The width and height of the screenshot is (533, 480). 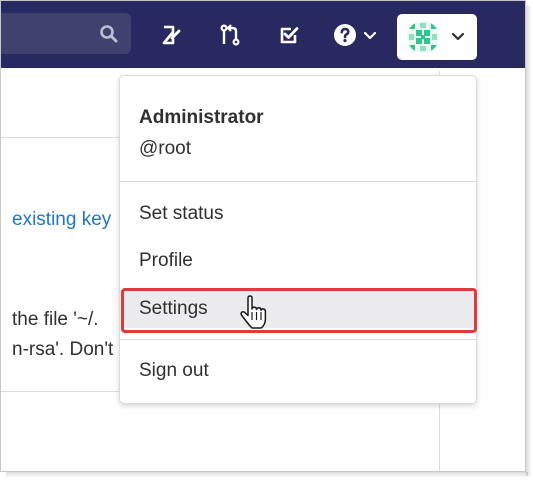 I want to click on top-navbar, so click(x=263, y=34).